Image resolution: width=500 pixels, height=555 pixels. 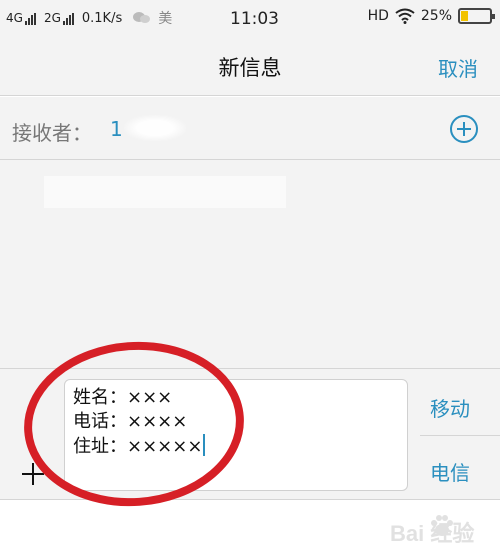 I want to click on recipient-row: 接收者： 1, so click(x=250, y=128).